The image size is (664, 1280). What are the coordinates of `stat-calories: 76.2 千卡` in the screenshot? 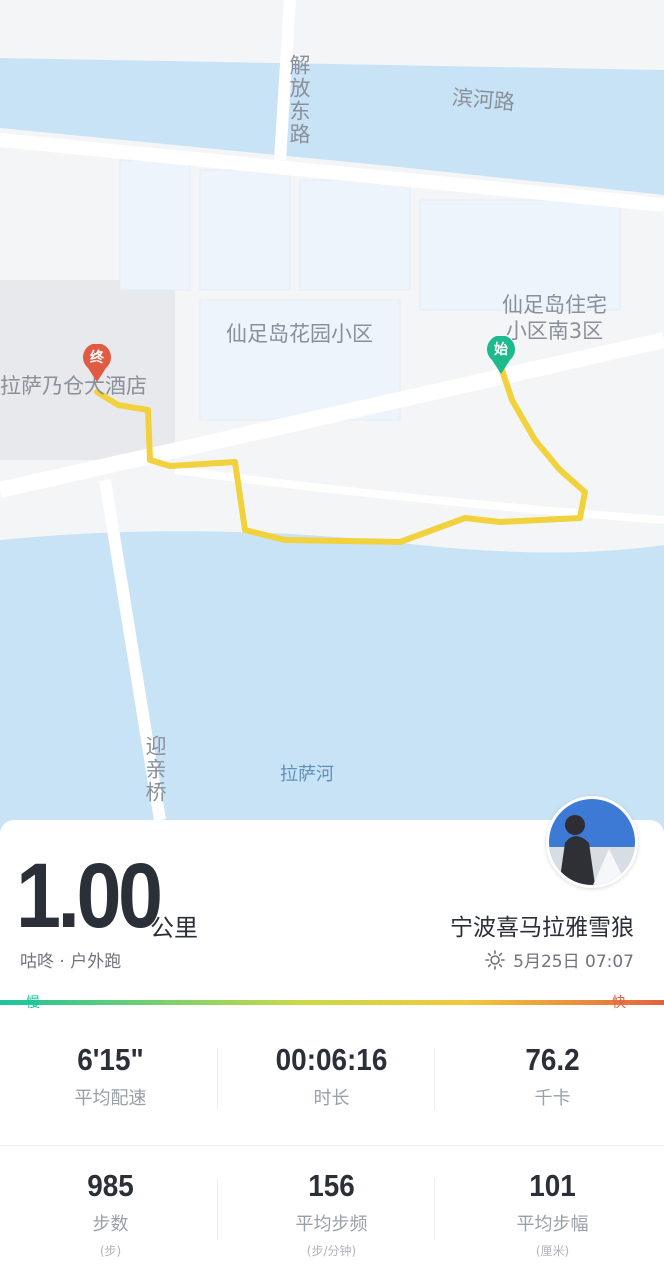 It's located at (552, 1076).